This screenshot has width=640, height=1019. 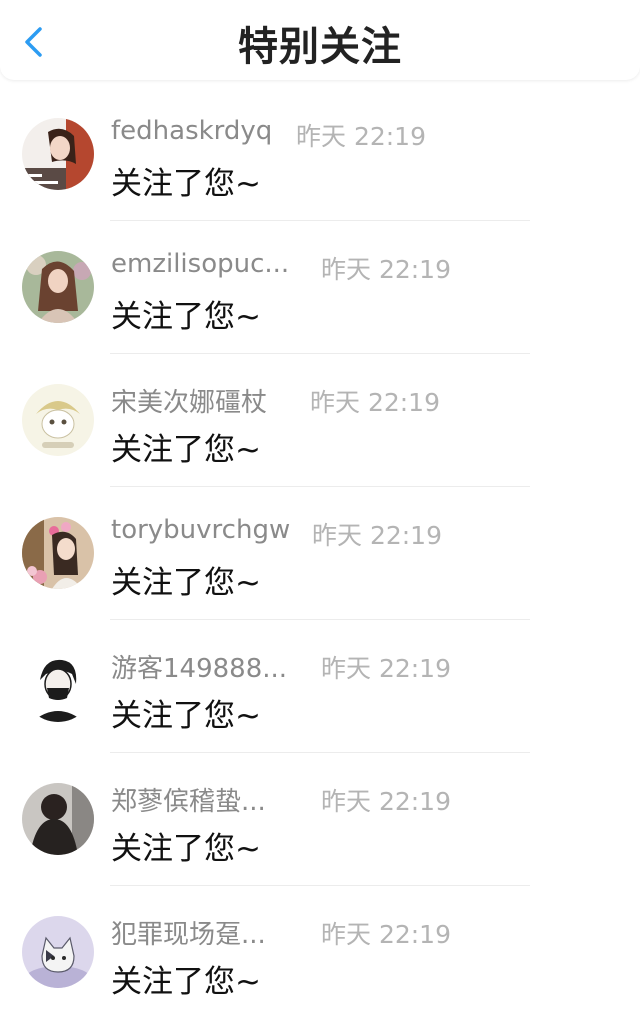 I want to click on header-bar: 特别关注, so click(x=320, y=40).